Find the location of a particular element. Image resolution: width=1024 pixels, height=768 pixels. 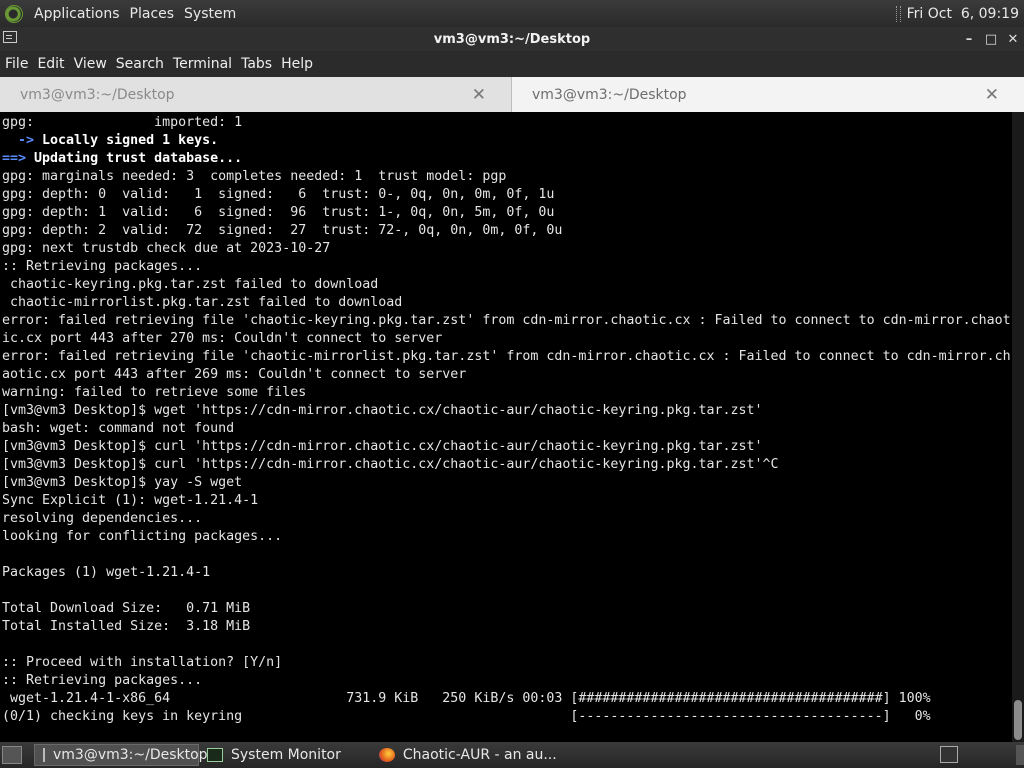

applications-menu: Applications is located at coordinates (77, 14).